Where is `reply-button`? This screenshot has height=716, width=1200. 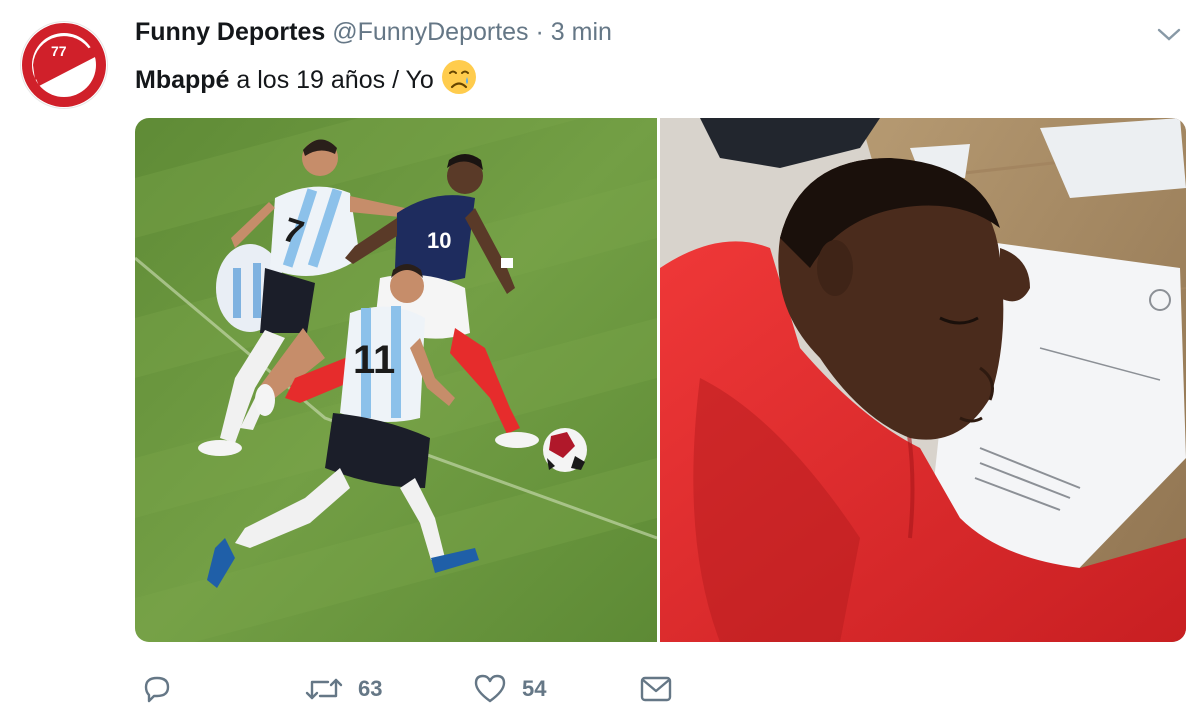 reply-button is located at coordinates (157, 689).